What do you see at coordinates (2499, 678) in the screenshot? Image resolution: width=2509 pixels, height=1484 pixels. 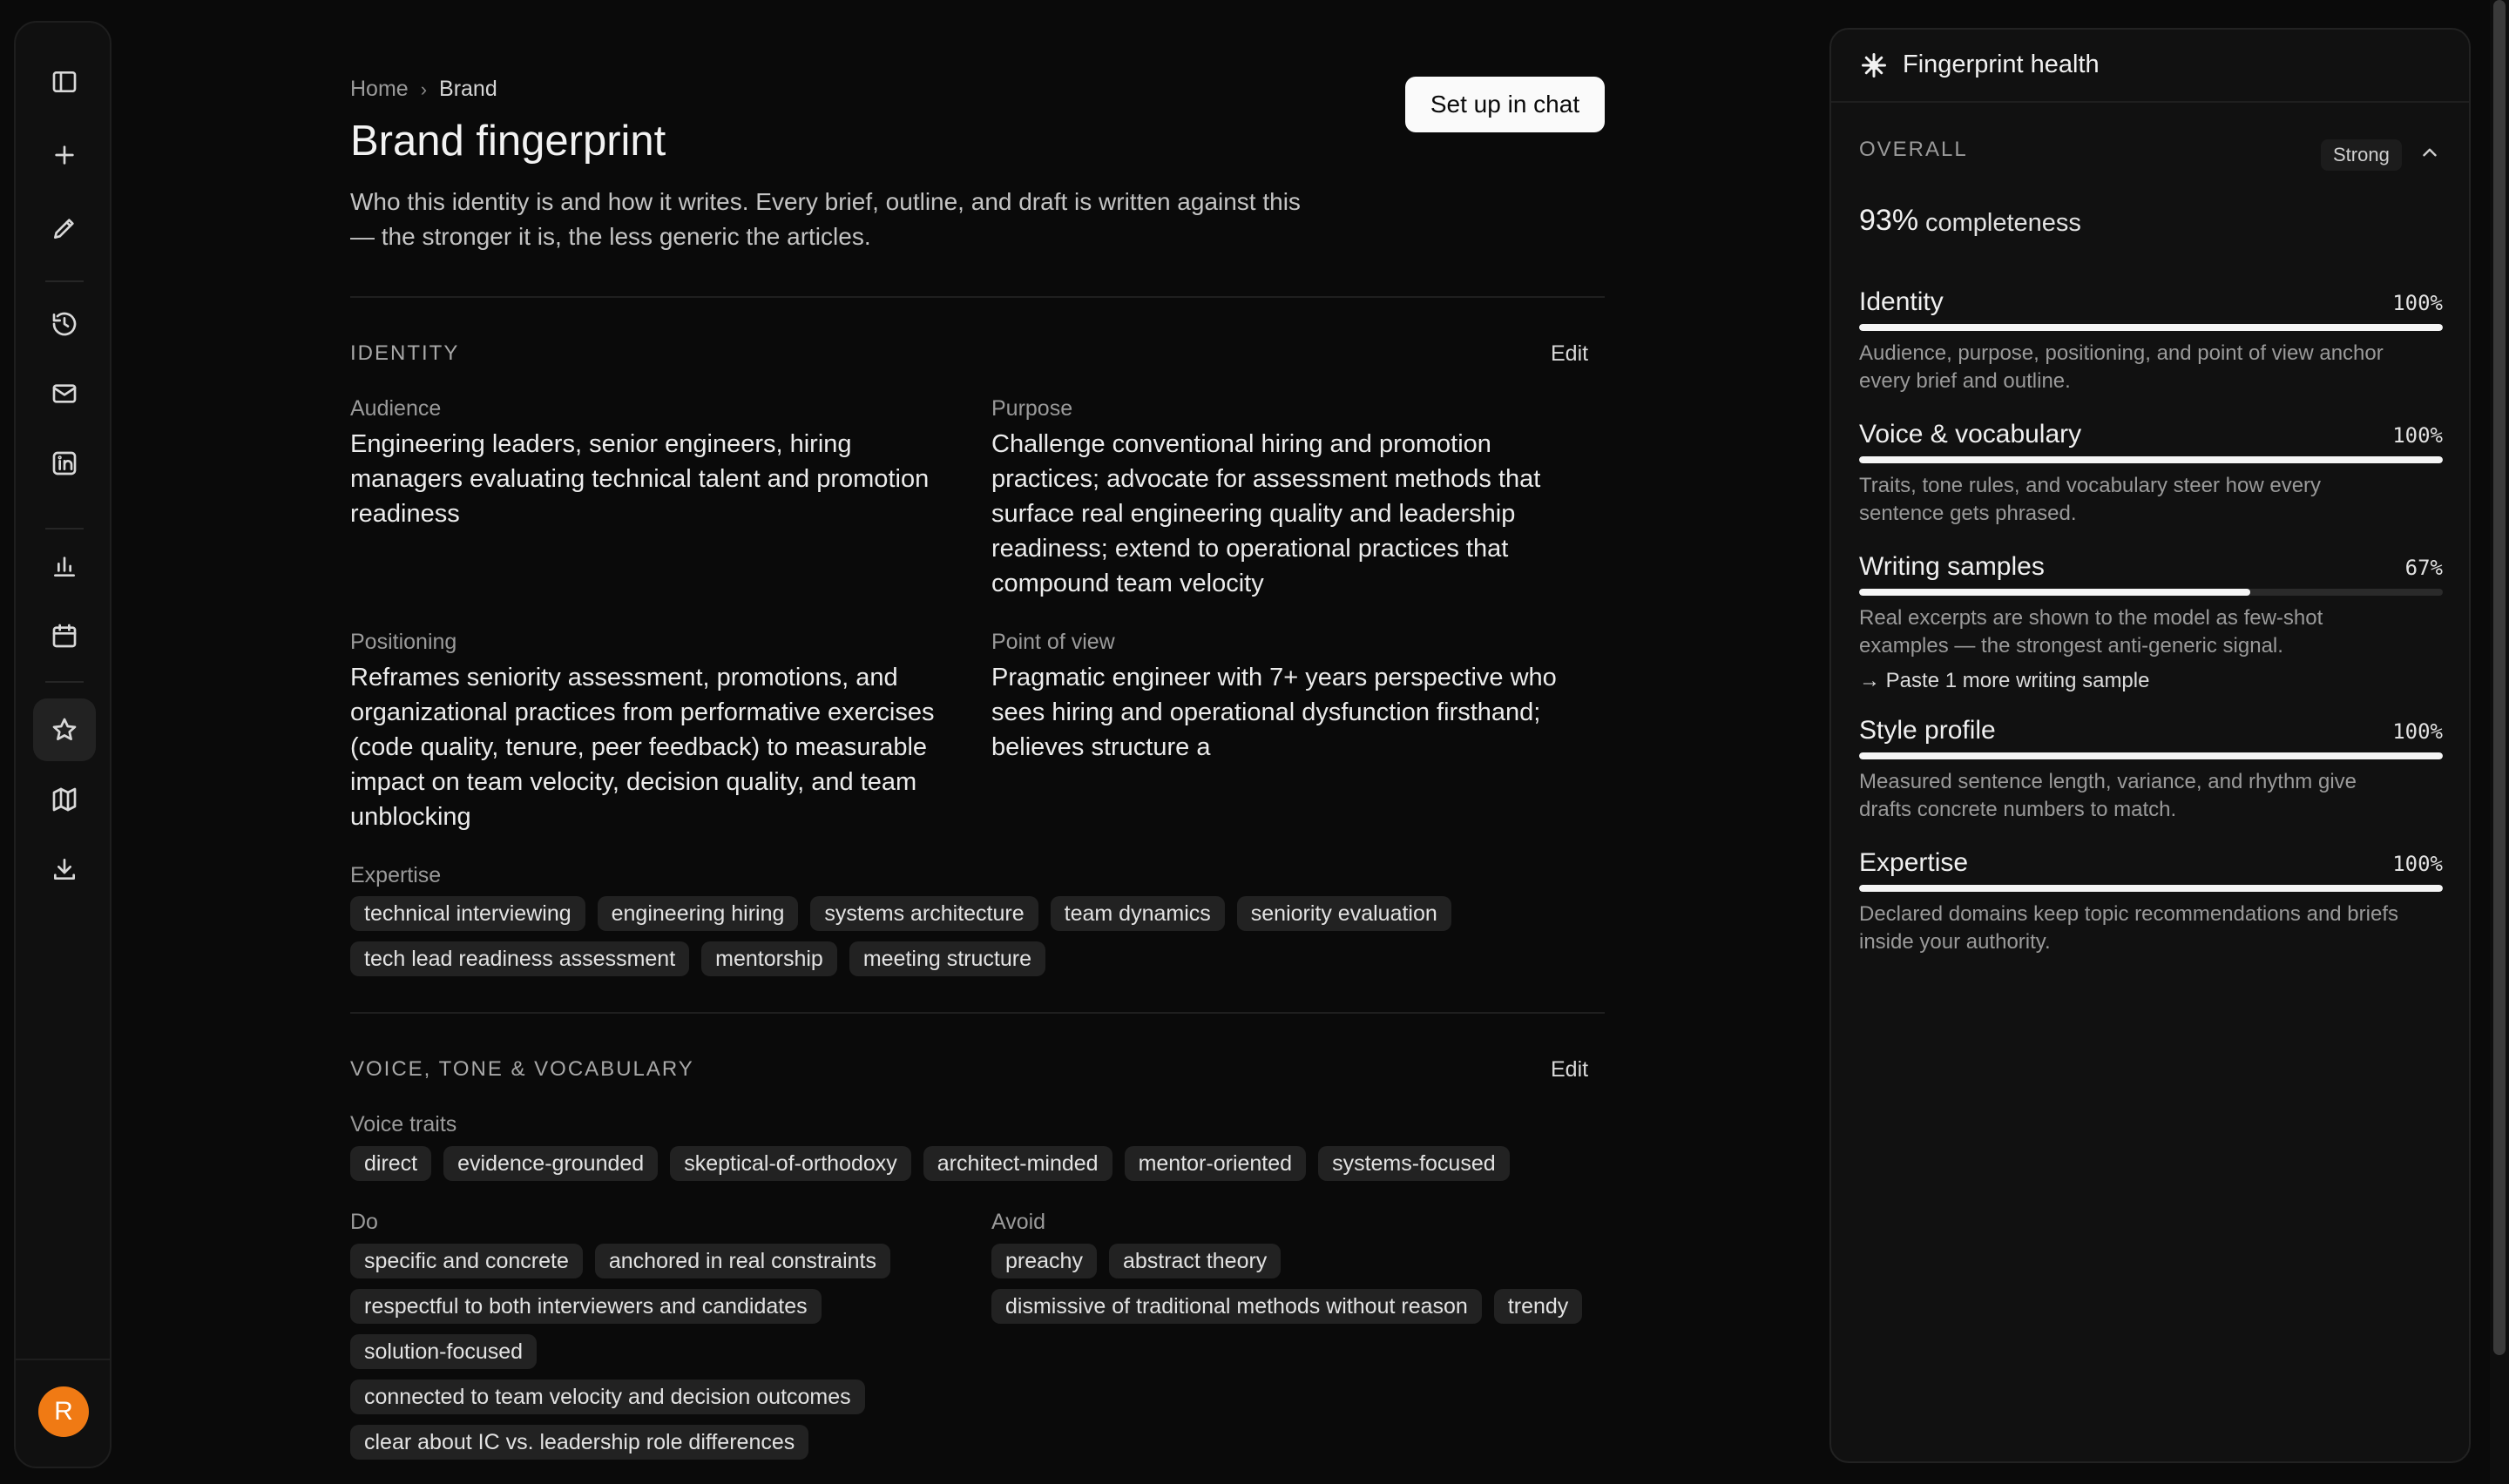 I see `scrollbar-thumb` at bounding box center [2499, 678].